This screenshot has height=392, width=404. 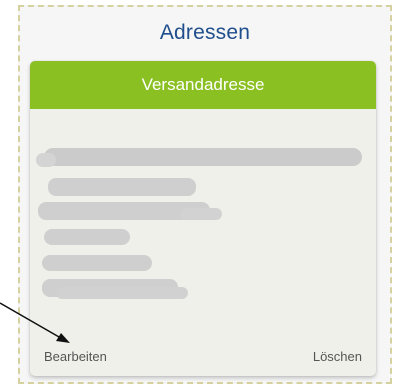 What do you see at coordinates (75, 356) in the screenshot?
I see `edit-link: Bearbeiten` at bounding box center [75, 356].